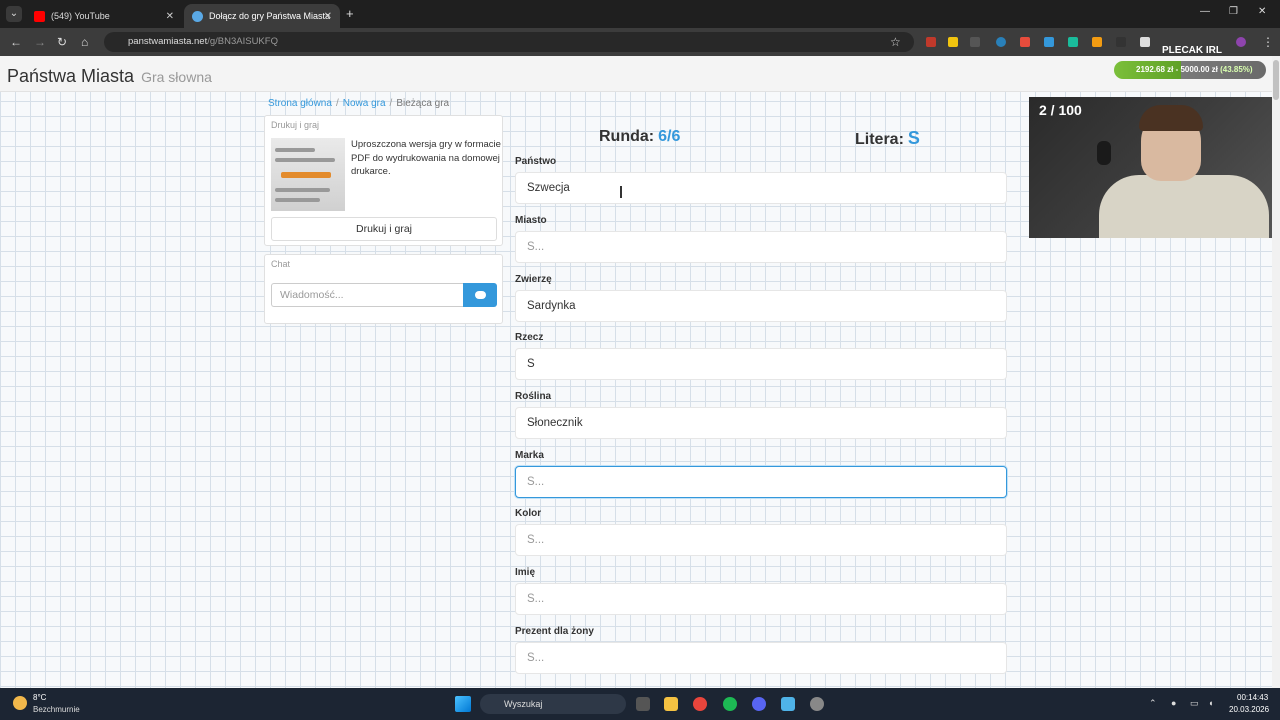  I want to click on scrollbar-thumb, so click(1276, 80).